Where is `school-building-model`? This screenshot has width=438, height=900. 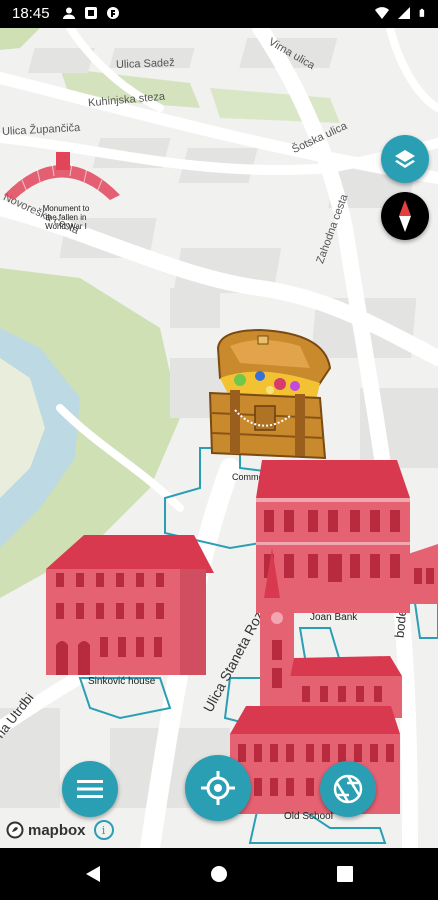
school-building-model is located at coordinates (314, 759).